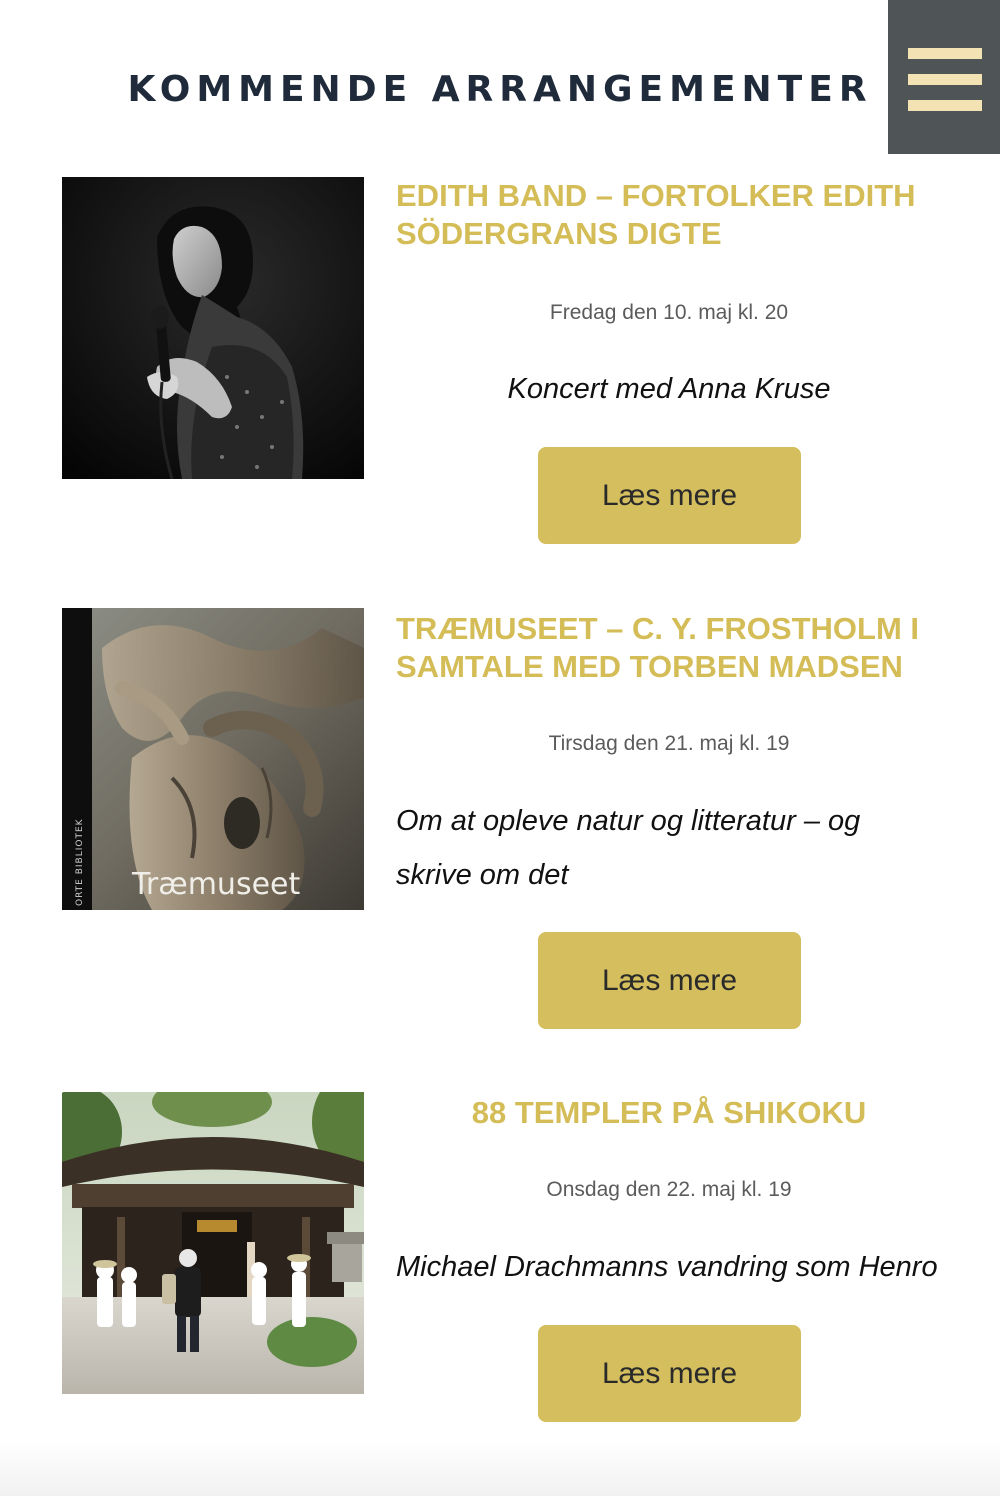  I want to click on event-image: ORTE BIBLIOTEK Træmuseet, so click(213, 759).